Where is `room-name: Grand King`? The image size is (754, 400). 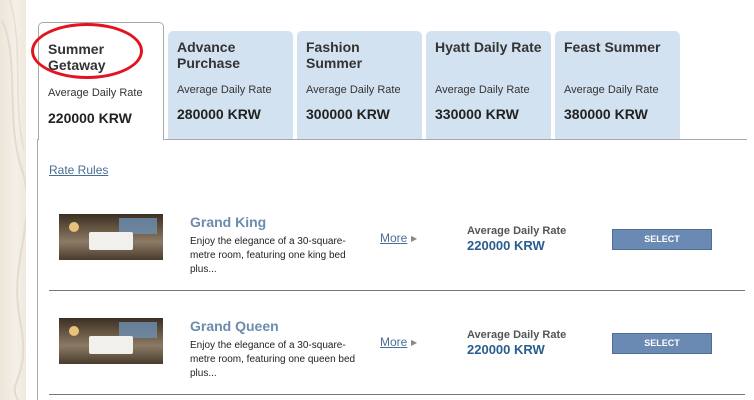 room-name: Grand King is located at coordinates (228, 222).